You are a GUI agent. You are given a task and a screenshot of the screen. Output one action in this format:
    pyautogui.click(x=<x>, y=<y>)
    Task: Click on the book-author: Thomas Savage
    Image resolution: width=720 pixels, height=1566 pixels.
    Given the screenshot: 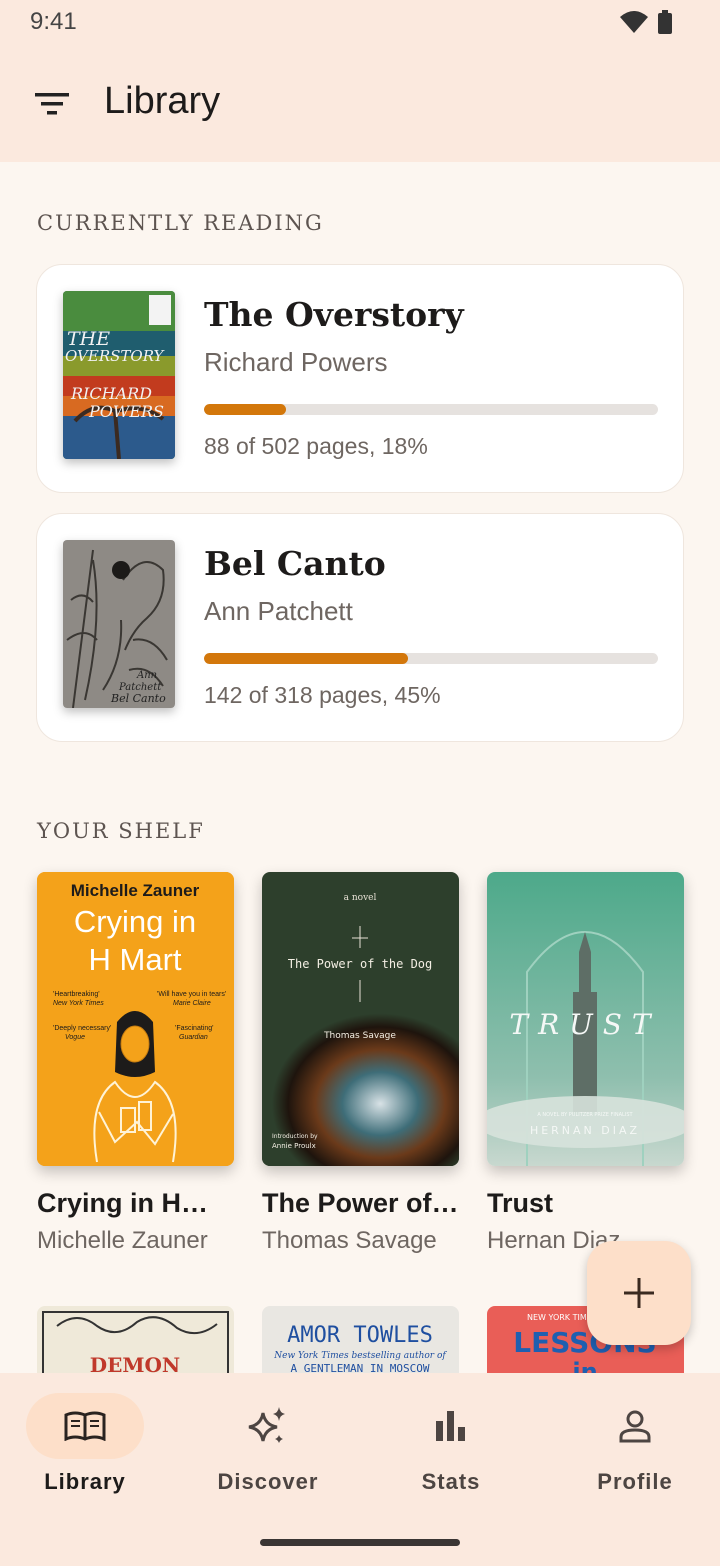 What is the action you would take?
    pyautogui.click(x=349, y=1240)
    